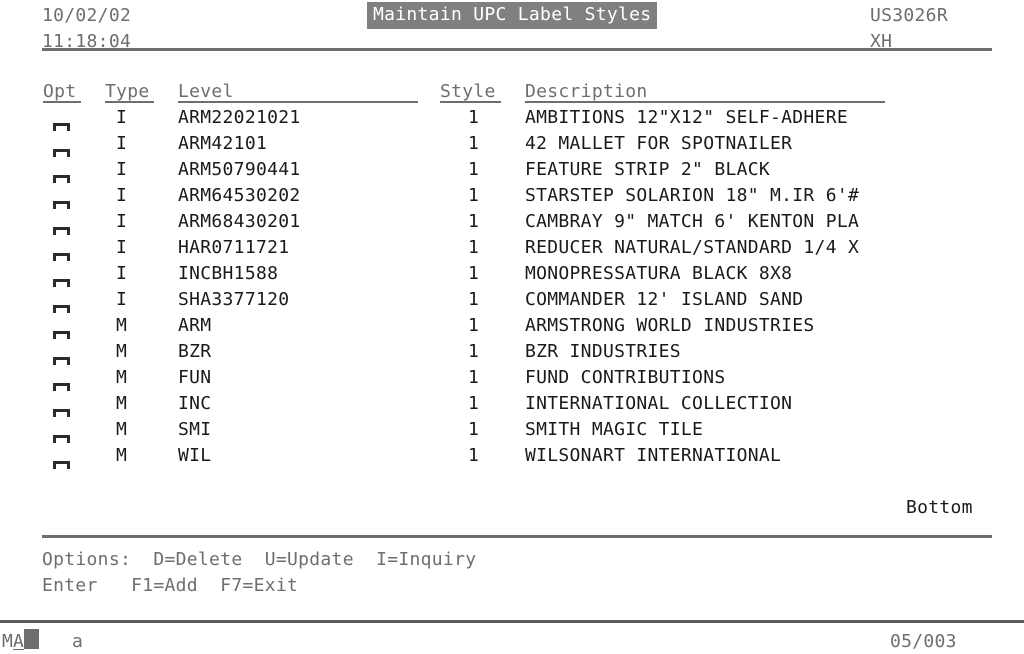 The width and height of the screenshot is (1024, 654). I want to click on row-description: STARSTEP SOLARION 18" M.IR 6'#, so click(692, 195).